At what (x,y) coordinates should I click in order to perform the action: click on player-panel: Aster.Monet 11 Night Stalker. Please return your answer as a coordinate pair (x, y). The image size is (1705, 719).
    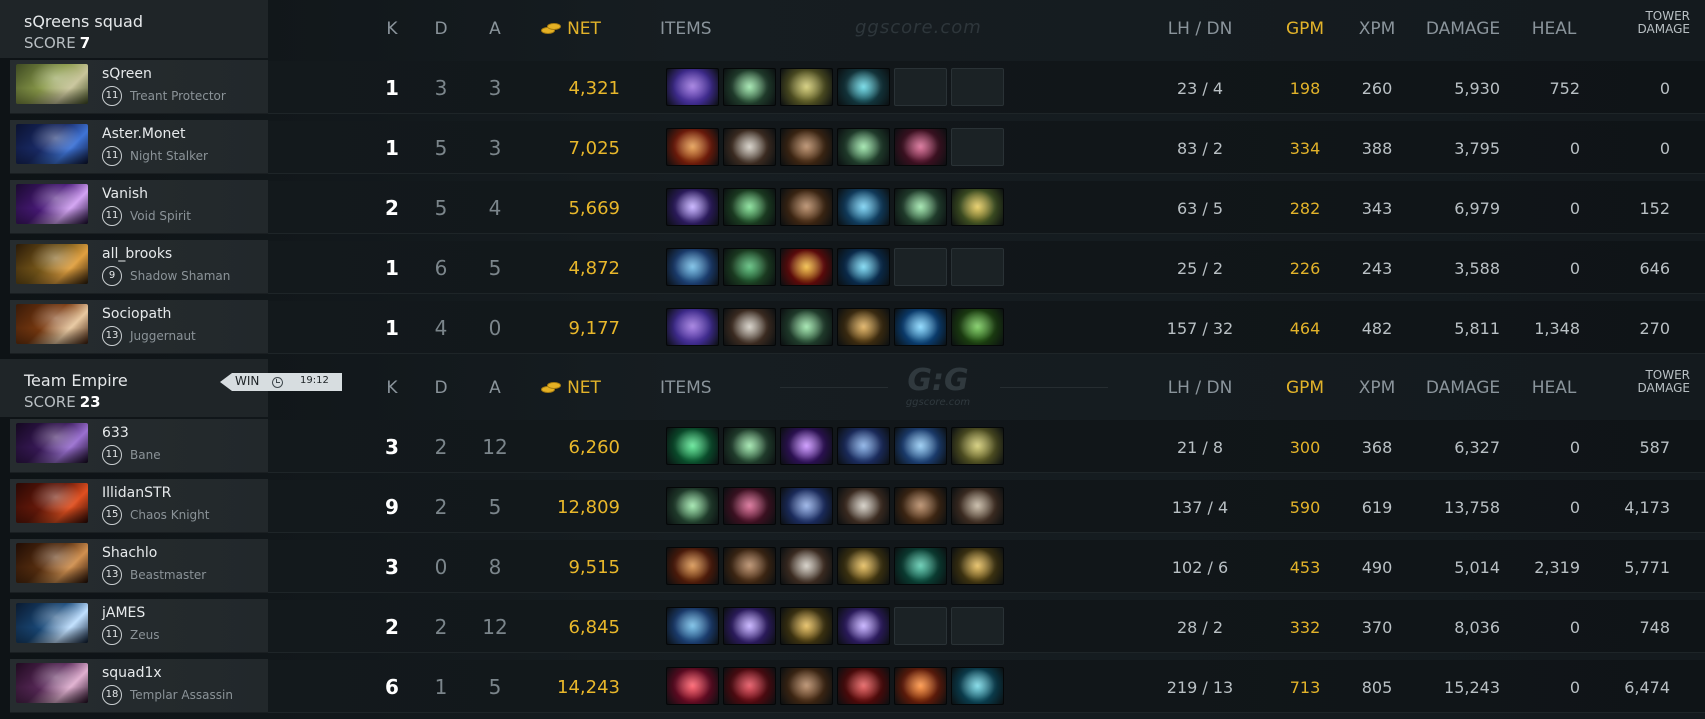
    Looking at the image, I should click on (139, 147).